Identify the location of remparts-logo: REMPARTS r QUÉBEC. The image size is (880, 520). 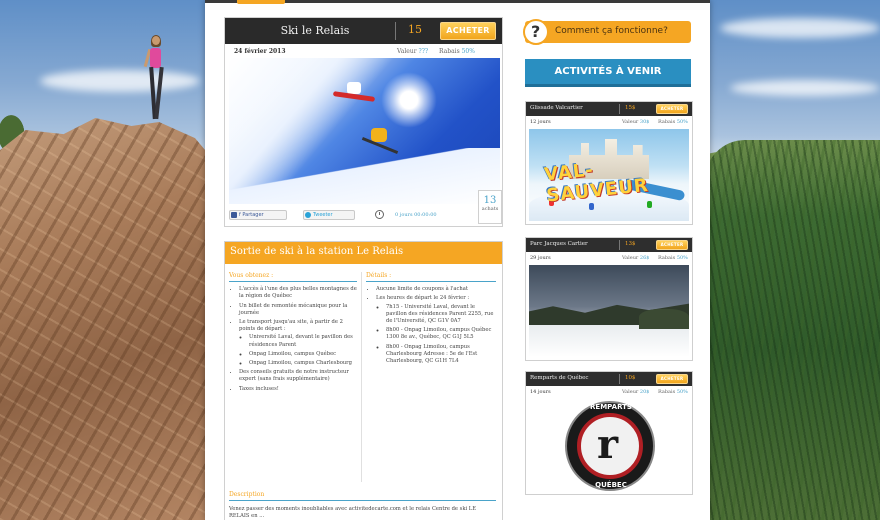
(610, 446).